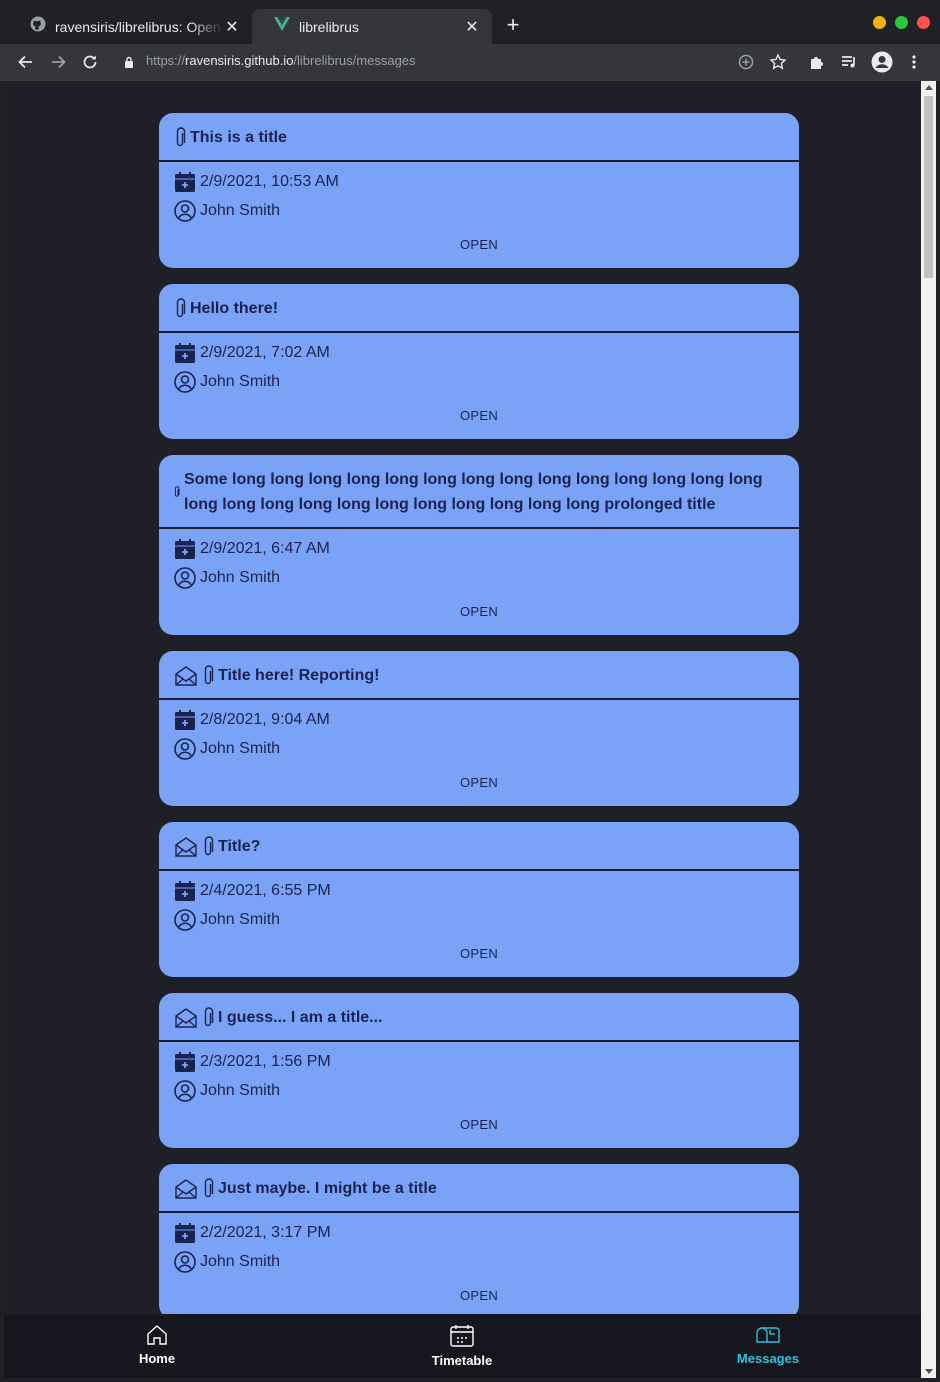 This screenshot has width=940, height=1382. Describe the element at coordinates (166, 60) in the screenshot. I see `url-scheme: https://` at that location.